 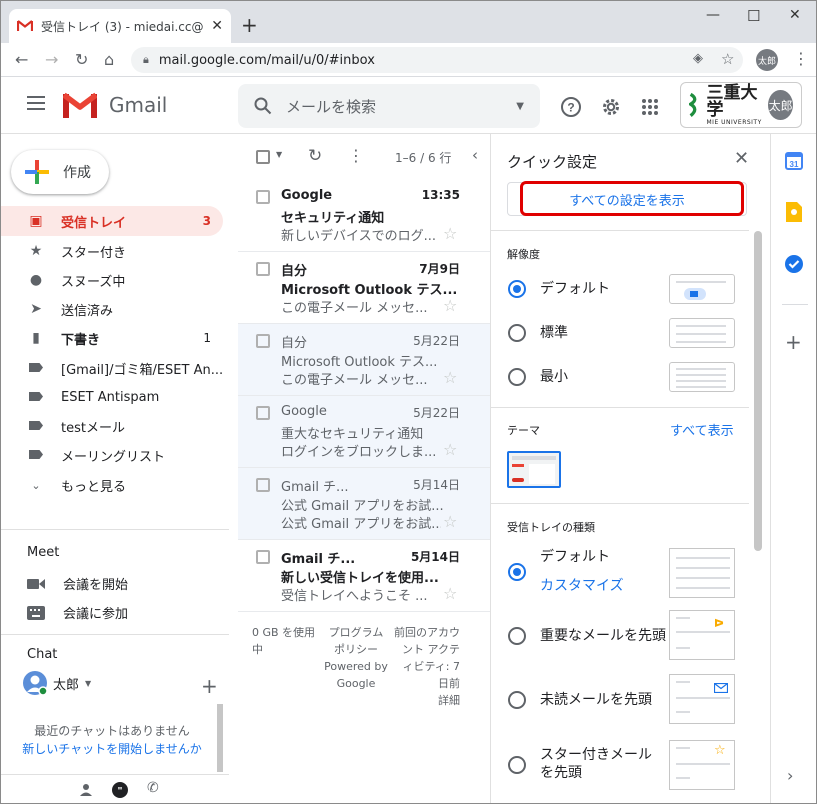 I want to click on phone-icon: ✆, so click(x=153, y=788).